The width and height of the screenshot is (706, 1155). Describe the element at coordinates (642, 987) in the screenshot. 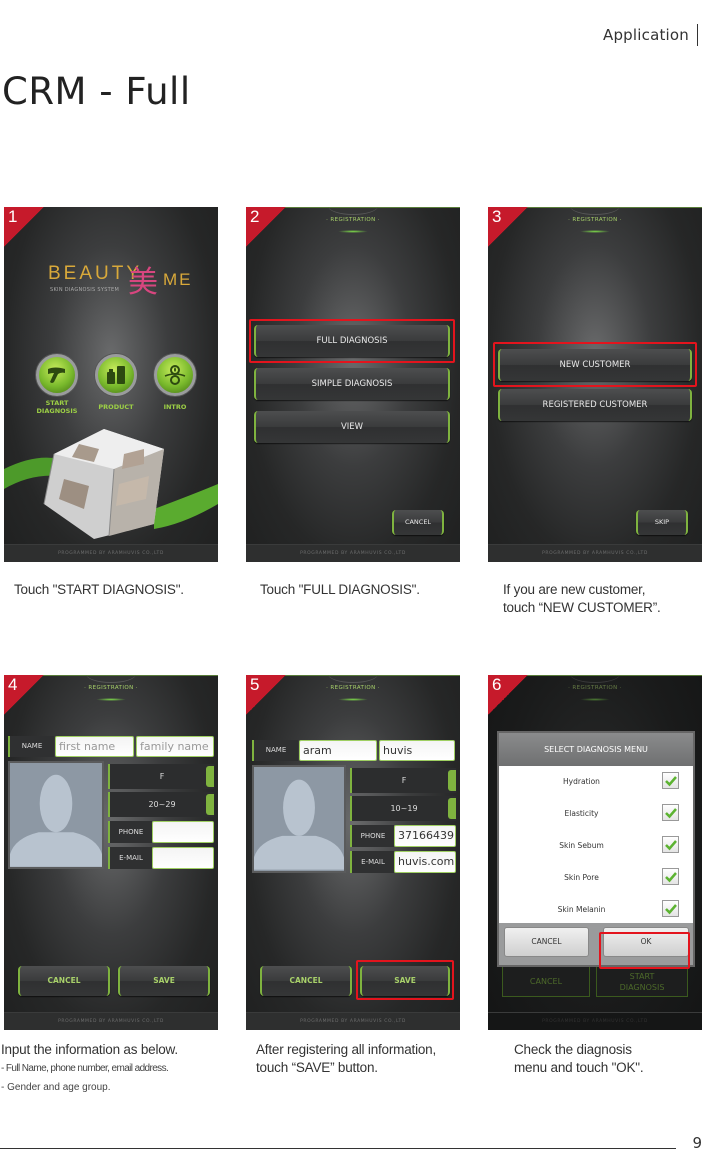

I see `start-label-line2: DIAGNOSIS` at that location.